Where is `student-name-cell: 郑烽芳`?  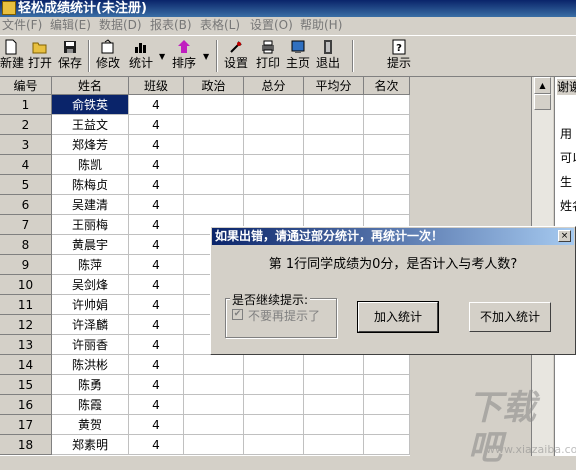
student-name-cell: 郑烽芳 is located at coordinates (90, 145).